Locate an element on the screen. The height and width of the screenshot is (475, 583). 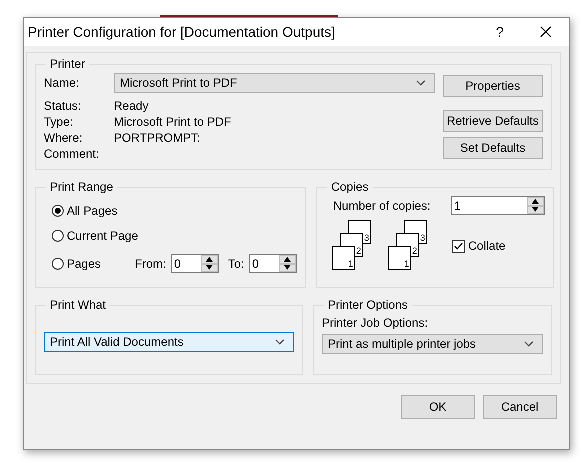
group-title: Printer Options is located at coordinates (368, 305).